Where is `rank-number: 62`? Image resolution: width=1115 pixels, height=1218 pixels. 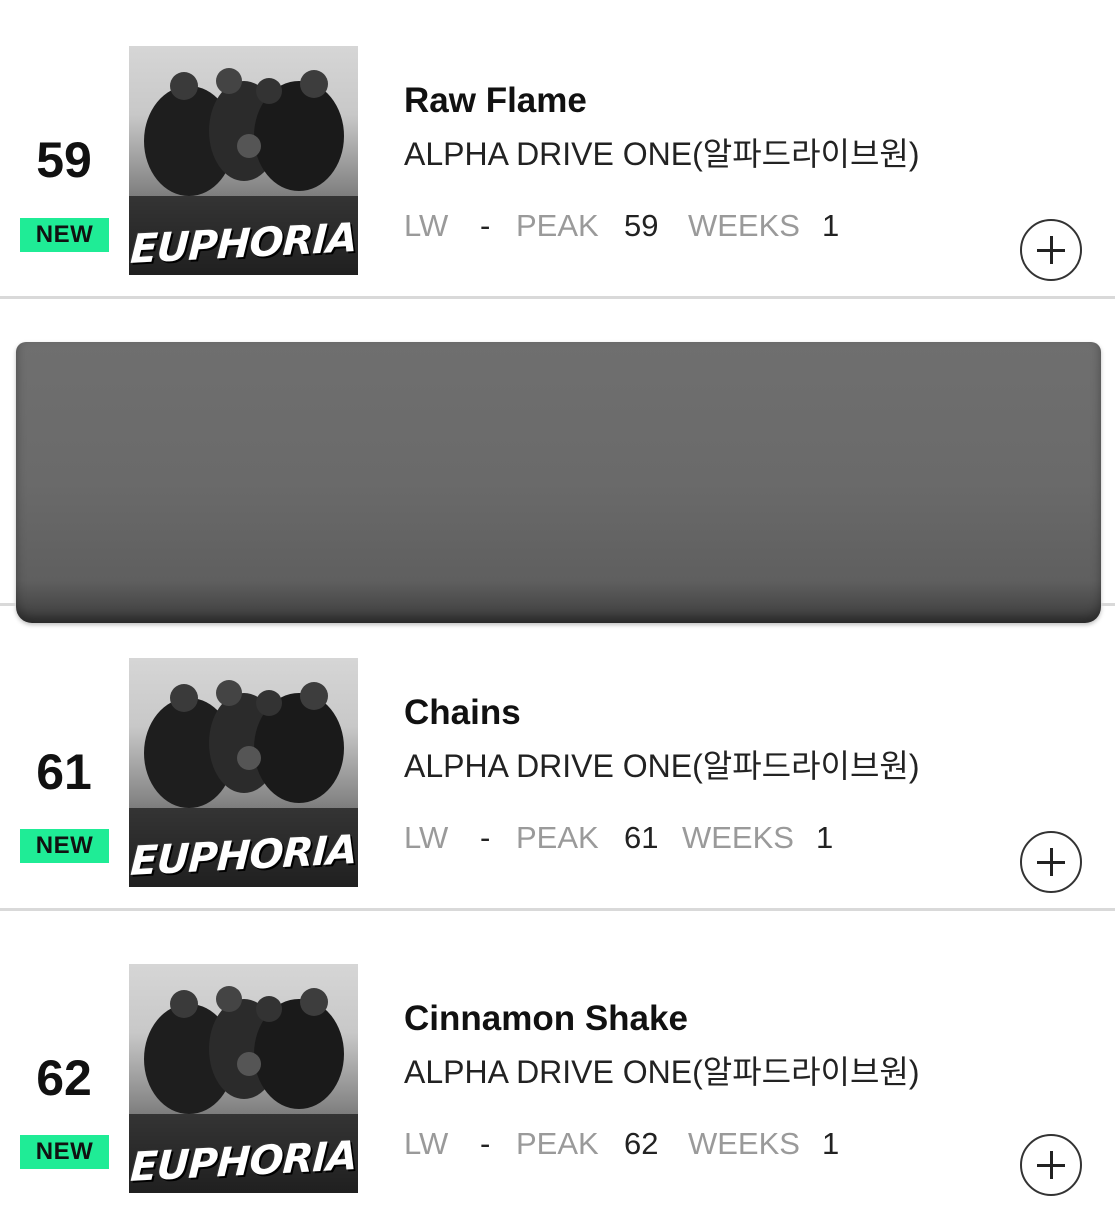 rank-number: 62 is located at coordinates (64, 1078).